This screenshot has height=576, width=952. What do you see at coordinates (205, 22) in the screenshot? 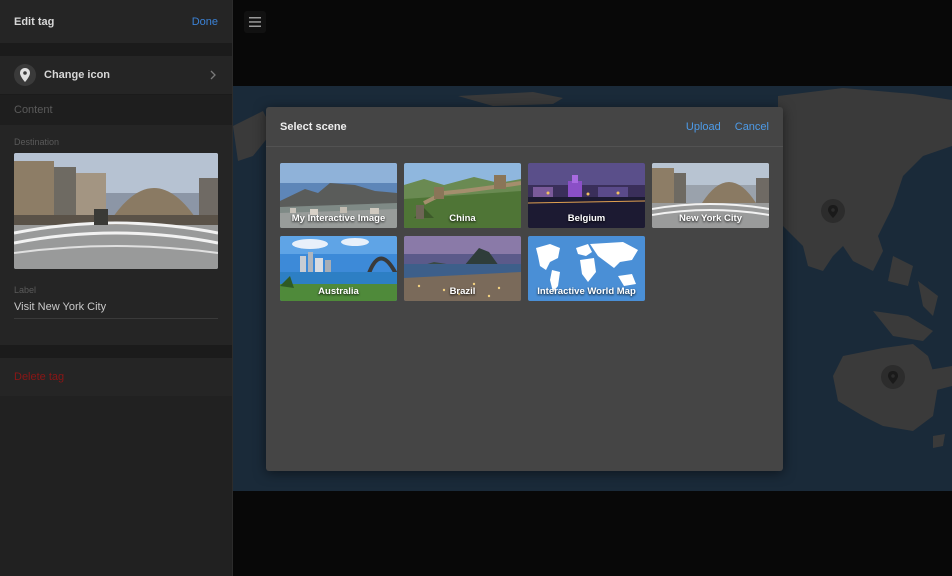
I see `done-button: Done` at bounding box center [205, 22].